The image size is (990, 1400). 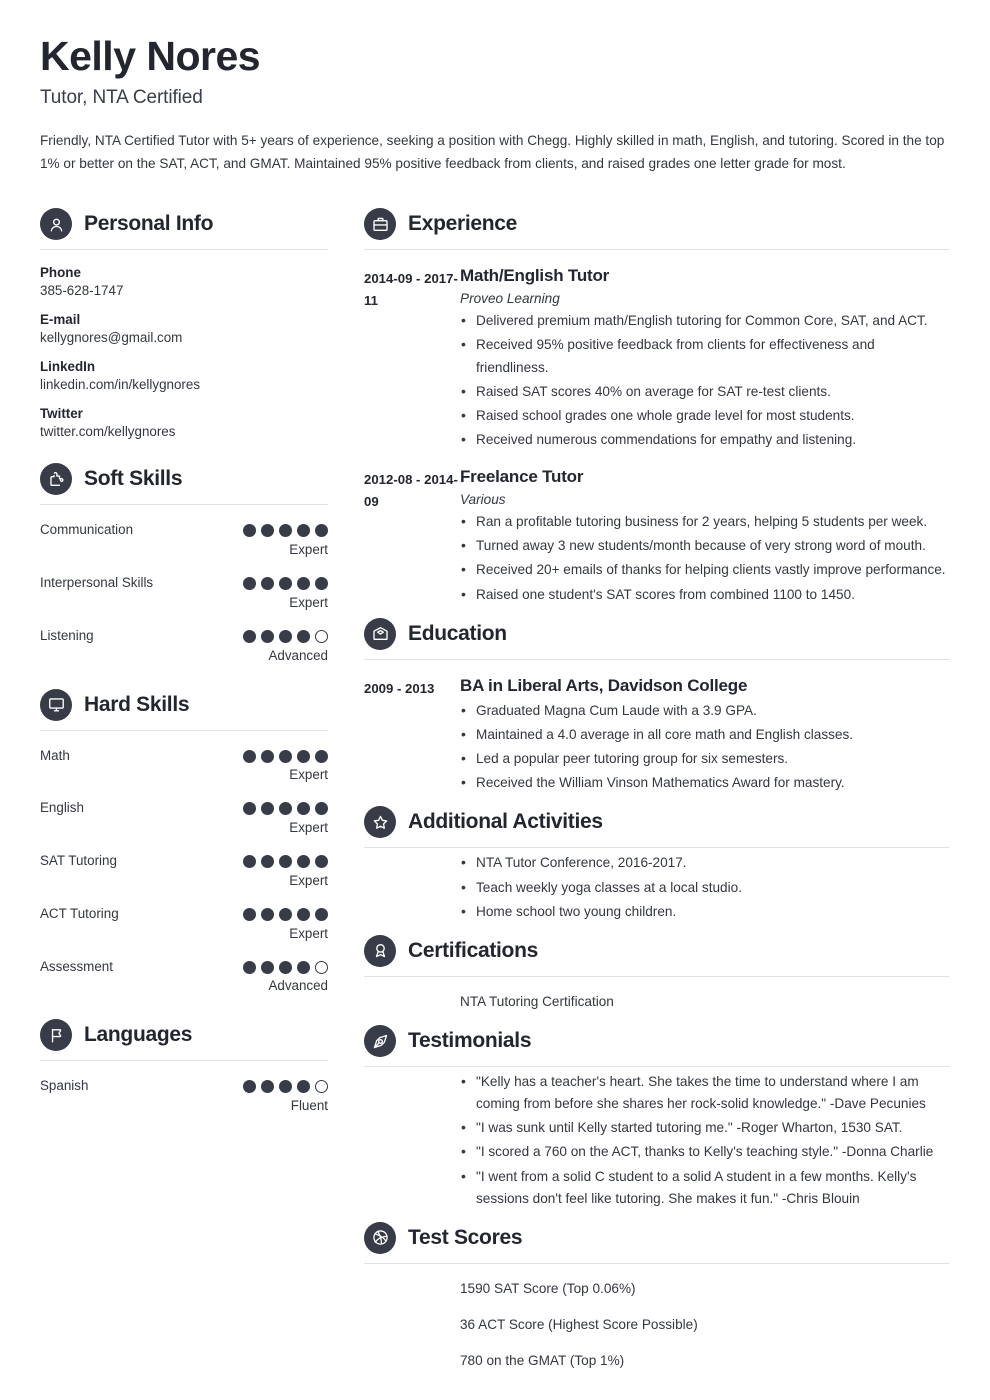 I want to click on graduation-cap-icon, so click(x=380, y=633).